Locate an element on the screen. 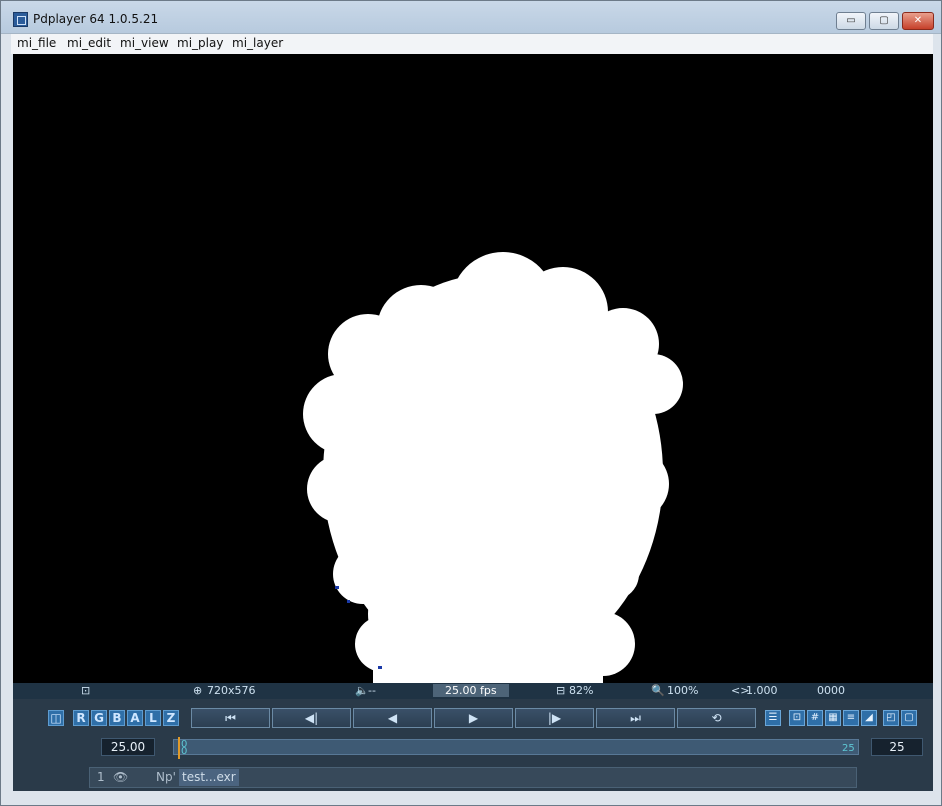 The height and width of the screenshot is (806, 942). quality-text: 82% is located at coordinates (581, 690).